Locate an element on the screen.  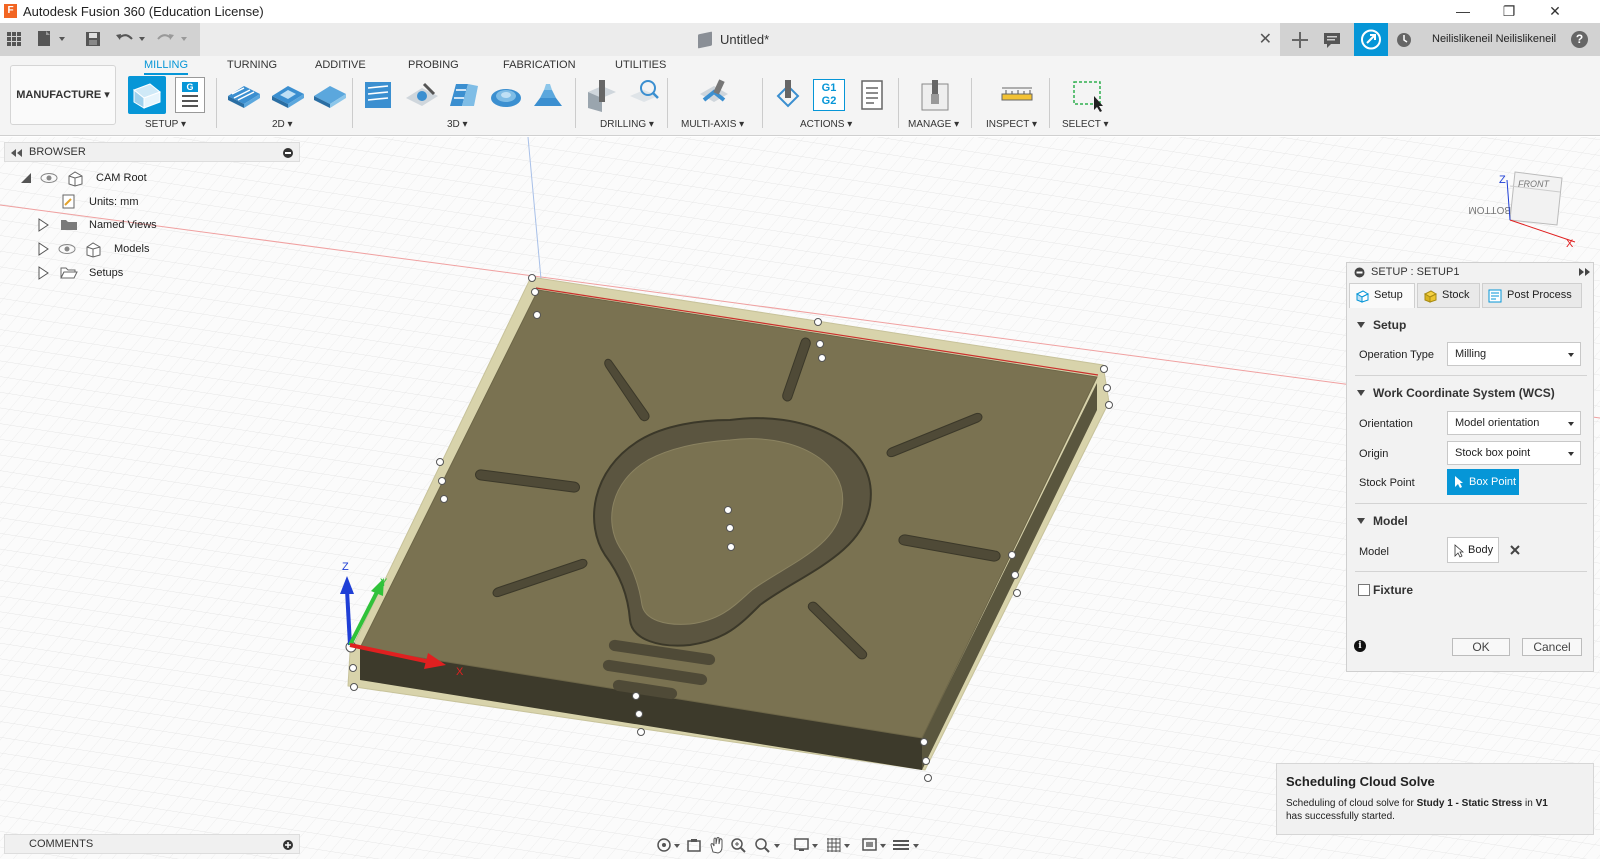
new-tab-plus-icon is located at coordinates (1300, 41).